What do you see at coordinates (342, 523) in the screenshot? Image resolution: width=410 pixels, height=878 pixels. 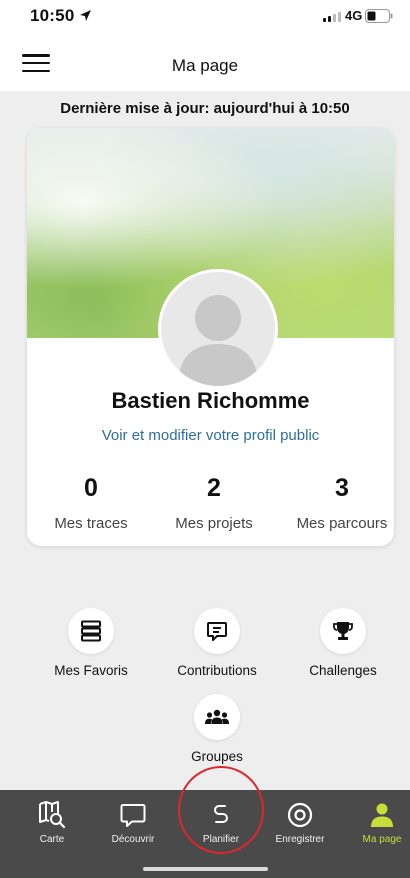 I see `stat-label: Mes parcours` at bounding box center [342, 523].